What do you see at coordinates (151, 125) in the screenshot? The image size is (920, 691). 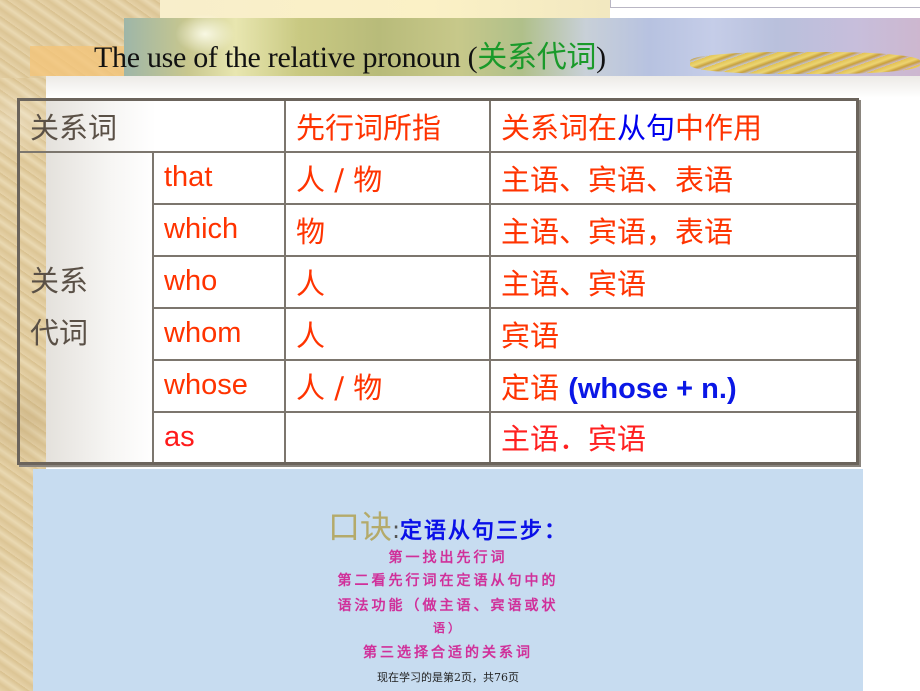 I see `header-relative-word: 关系词` at bounding box center [151, 125].